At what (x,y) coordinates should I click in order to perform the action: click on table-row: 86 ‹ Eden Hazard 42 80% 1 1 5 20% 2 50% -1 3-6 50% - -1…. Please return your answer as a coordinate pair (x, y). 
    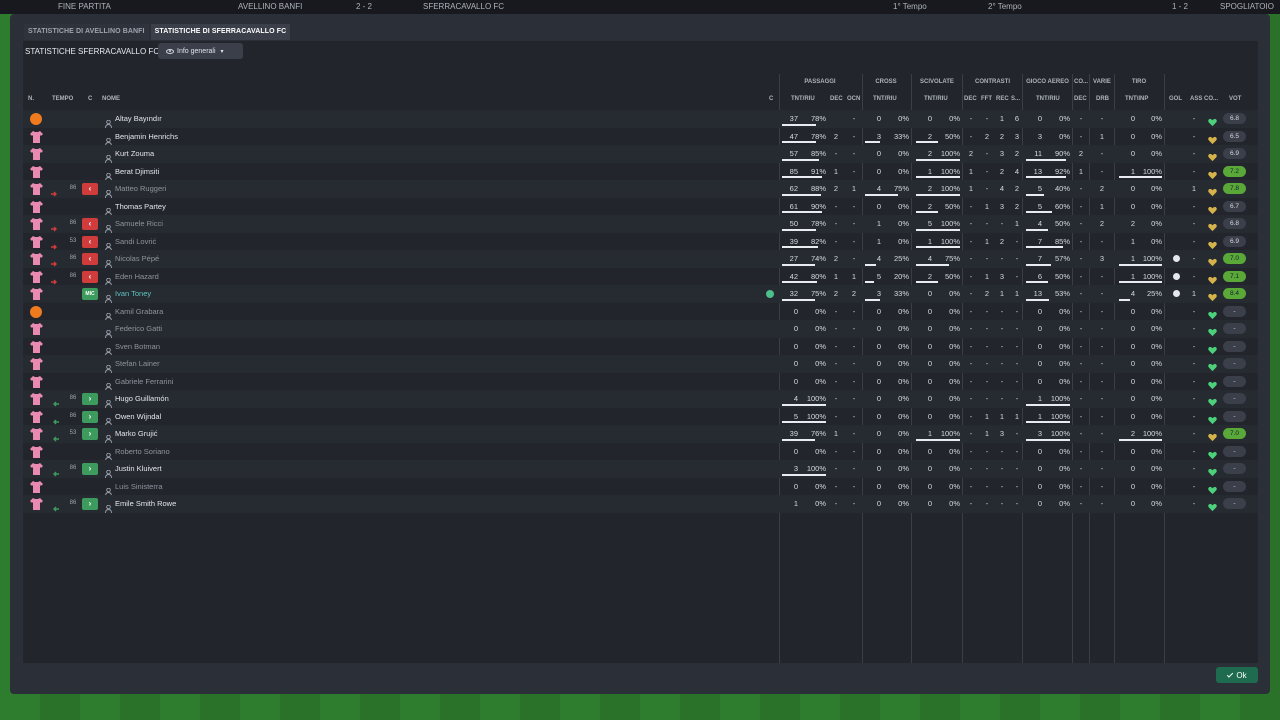
    Looking at the image, I should click on (640, 277).